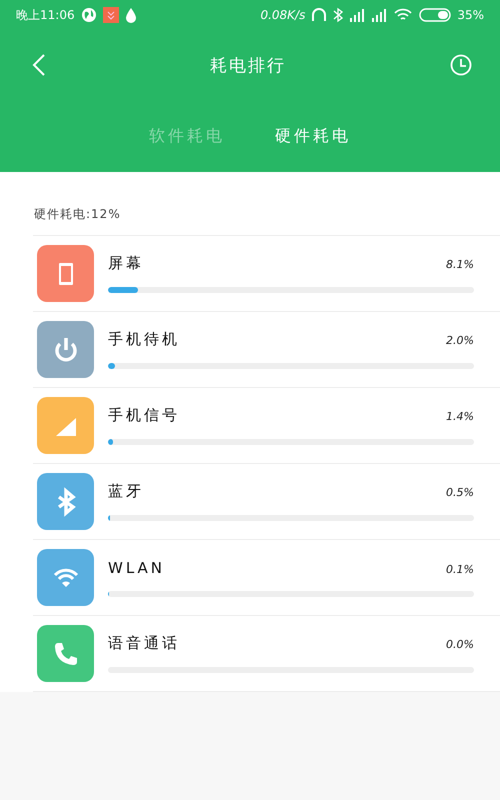 The image size is (500, 800). What do you see at coordinates (460, 644) in the screenshot?
I see `item-percentage: 0.0%` at bounding box center [460, 644].